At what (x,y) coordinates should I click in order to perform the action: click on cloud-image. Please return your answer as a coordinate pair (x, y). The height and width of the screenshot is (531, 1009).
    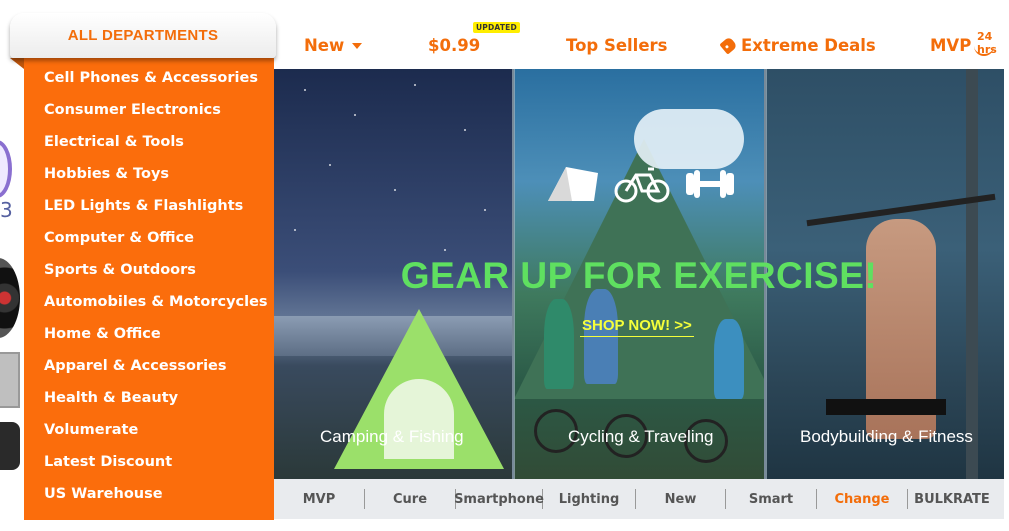
    Looking at the image, I should click on (689, 139).